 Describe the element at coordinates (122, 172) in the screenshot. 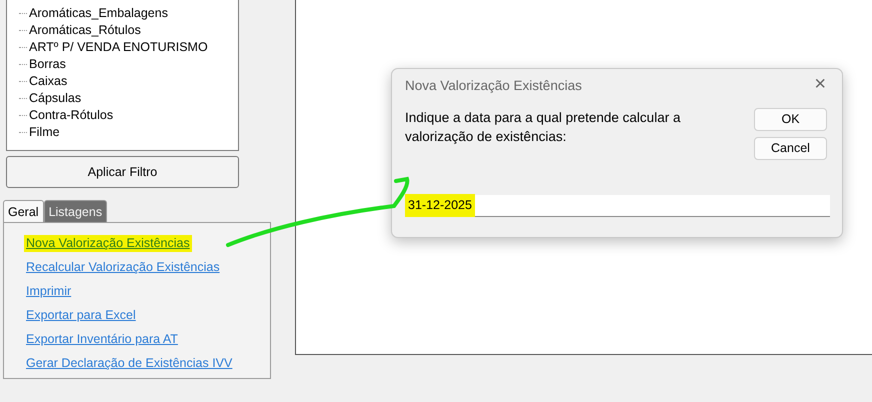

I see `apply-filter-button: Aplicar Filtro` at that location.